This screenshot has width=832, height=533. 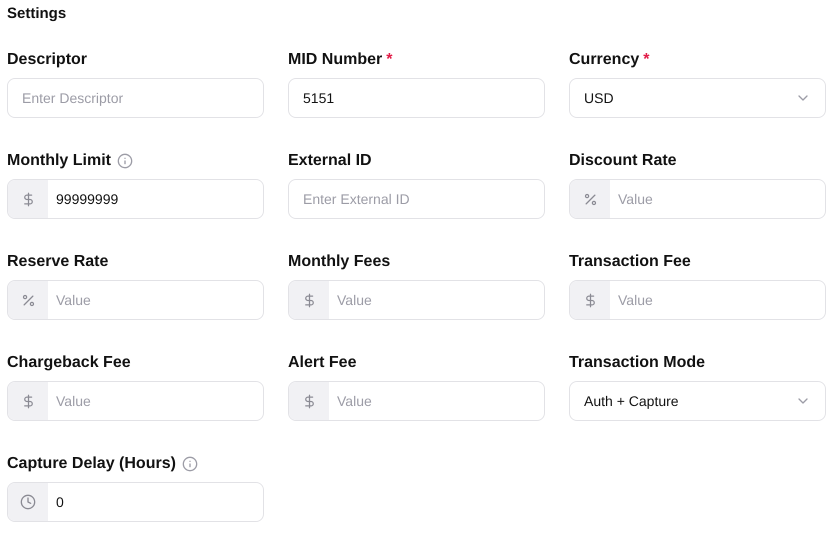 What do you see at coordinates (416, 98) in the screenshot?
I see `input-field: 5151` at bounding box center [416, 98].